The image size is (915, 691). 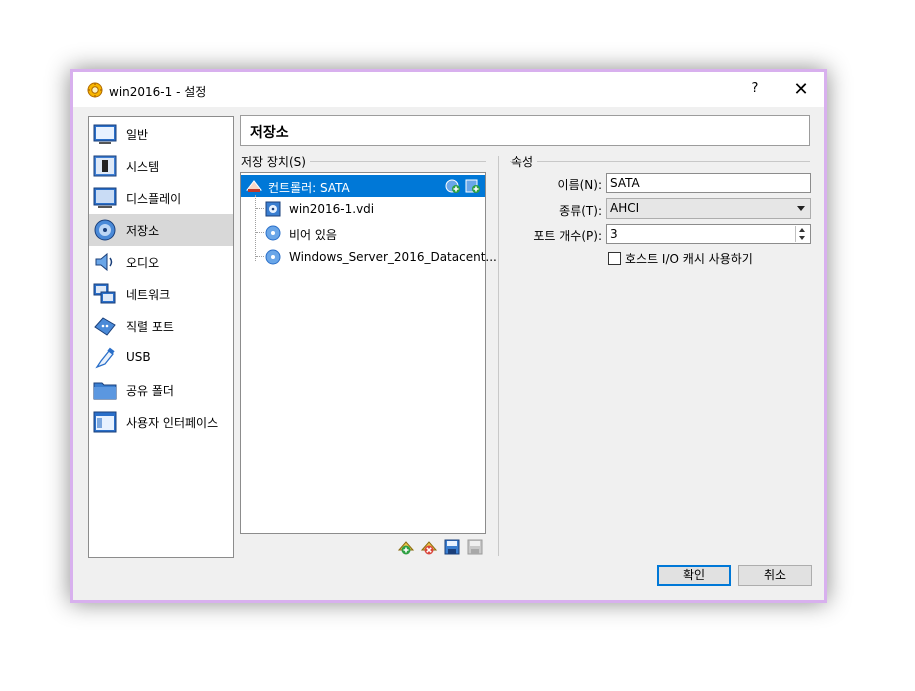 I want to click on sidebar-item-system: 시스템, so click(x=161, y=166).